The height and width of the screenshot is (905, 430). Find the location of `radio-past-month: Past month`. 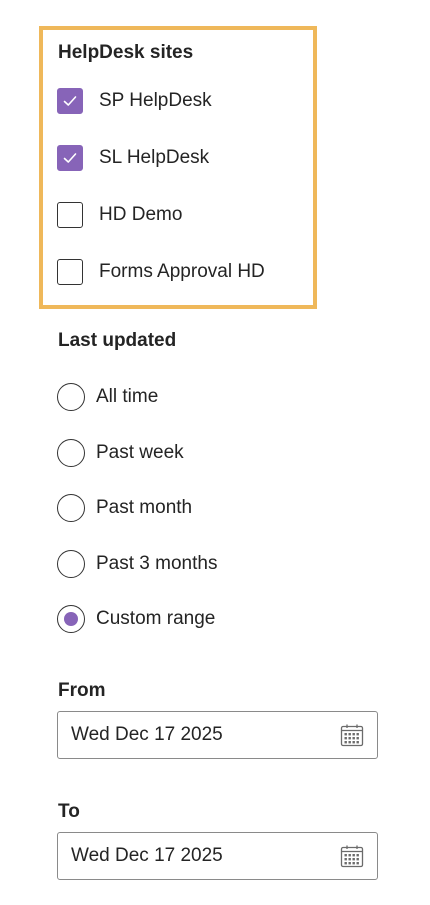

radio-past-month: Past month is located at coordinates (124, 508).